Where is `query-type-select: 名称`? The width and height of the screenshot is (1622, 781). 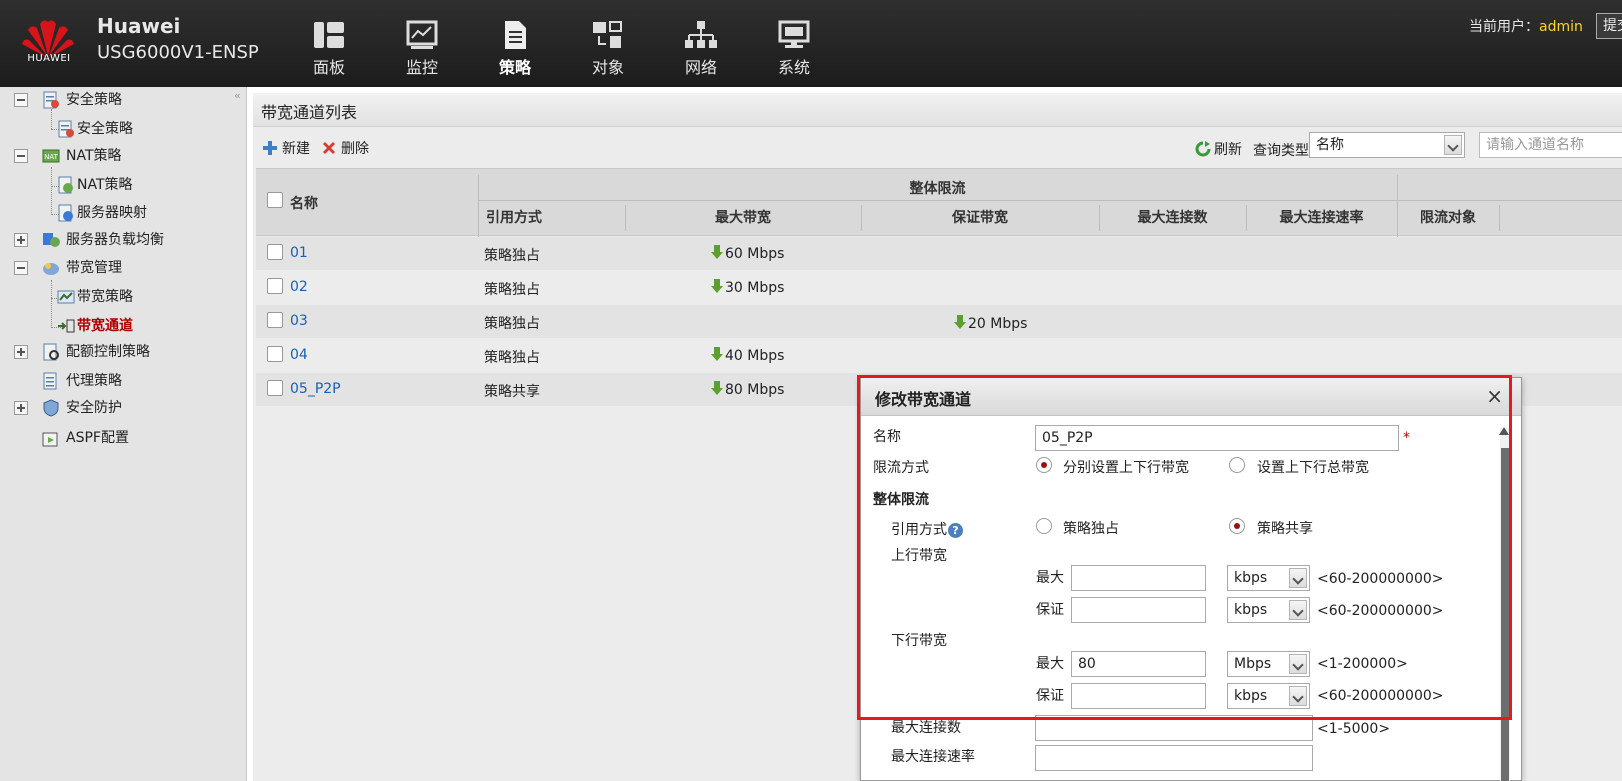
query-type-select: 名称 is located at coordinates (1387, 145).